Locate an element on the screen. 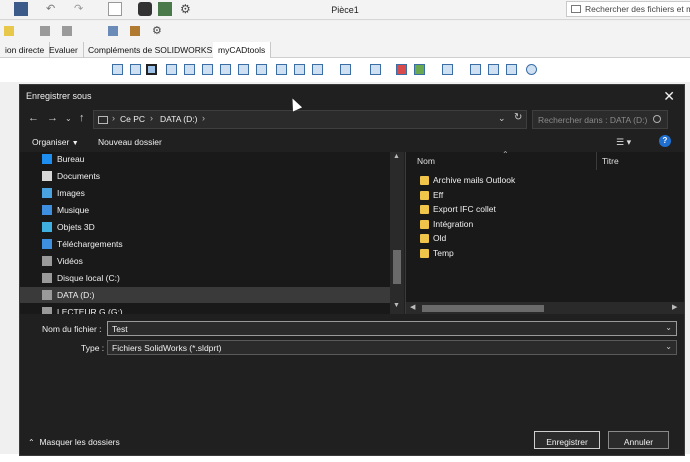  left-view-icon is located at coordinates (189, 69).